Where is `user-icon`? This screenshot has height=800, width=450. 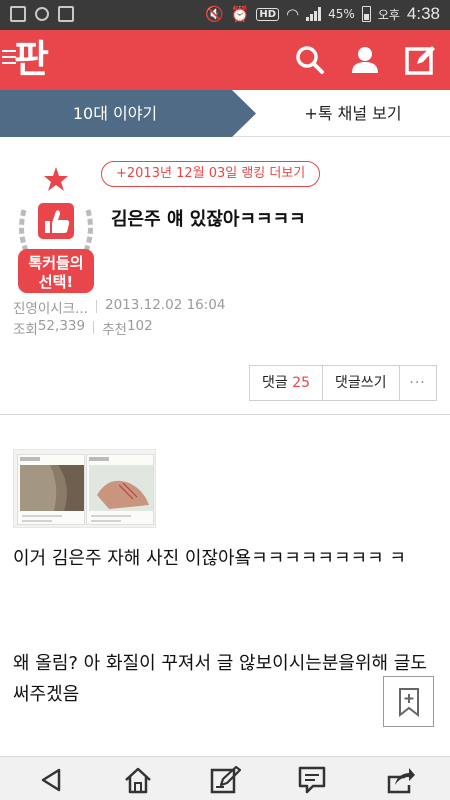 user-icon is located at coordinates (365, 60).